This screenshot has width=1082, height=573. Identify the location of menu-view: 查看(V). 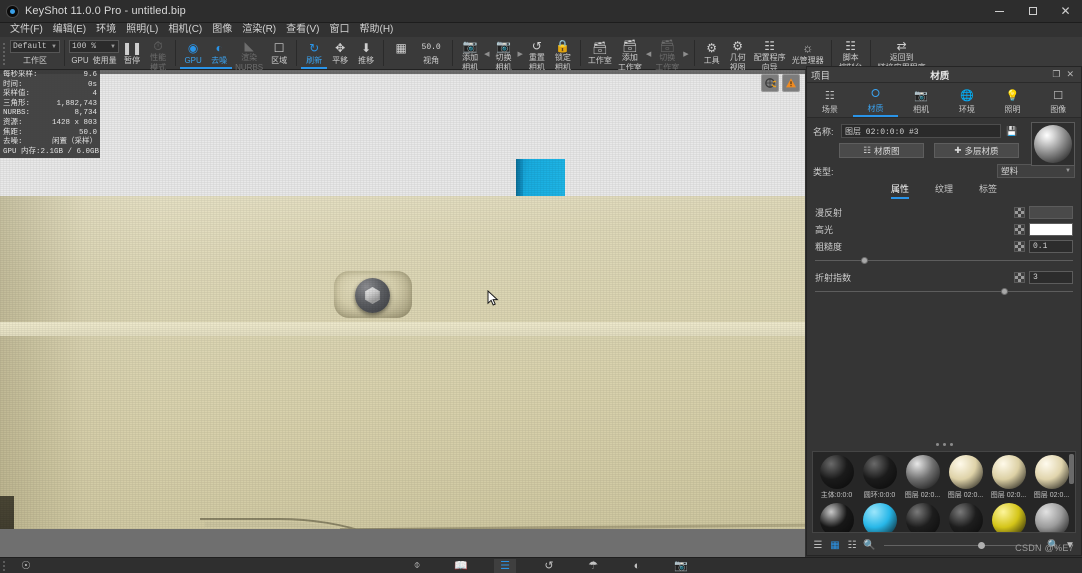
(302, 30).